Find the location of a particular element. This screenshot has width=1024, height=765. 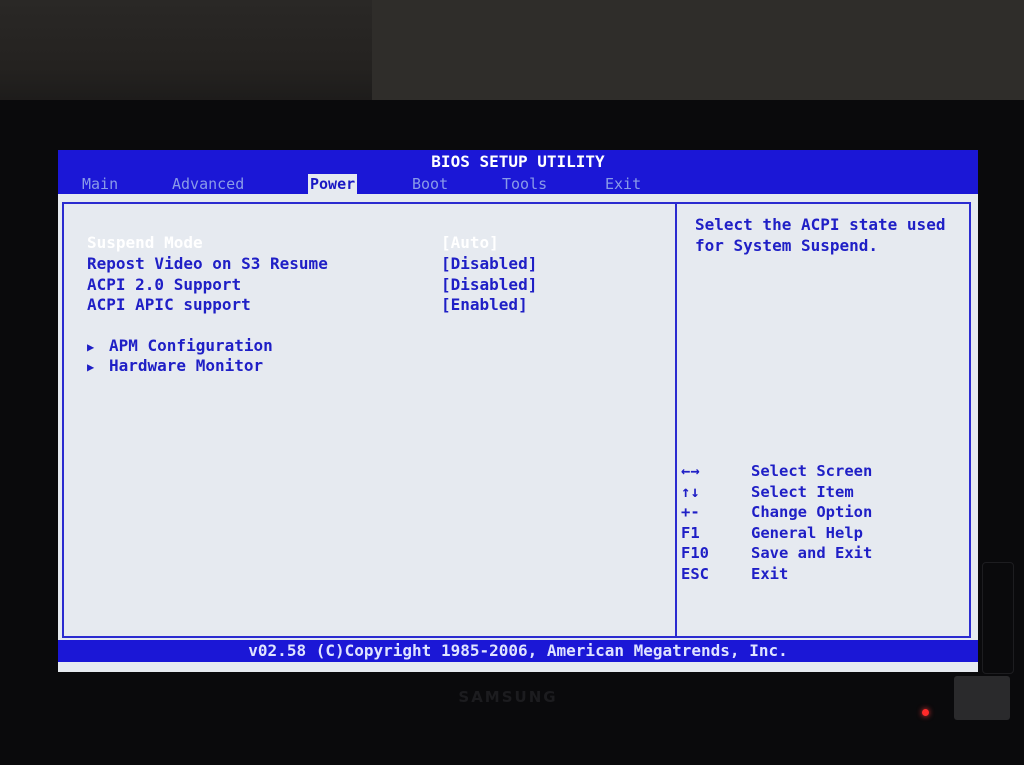

key-description: Select Screen is located at coordinates (812, 471).